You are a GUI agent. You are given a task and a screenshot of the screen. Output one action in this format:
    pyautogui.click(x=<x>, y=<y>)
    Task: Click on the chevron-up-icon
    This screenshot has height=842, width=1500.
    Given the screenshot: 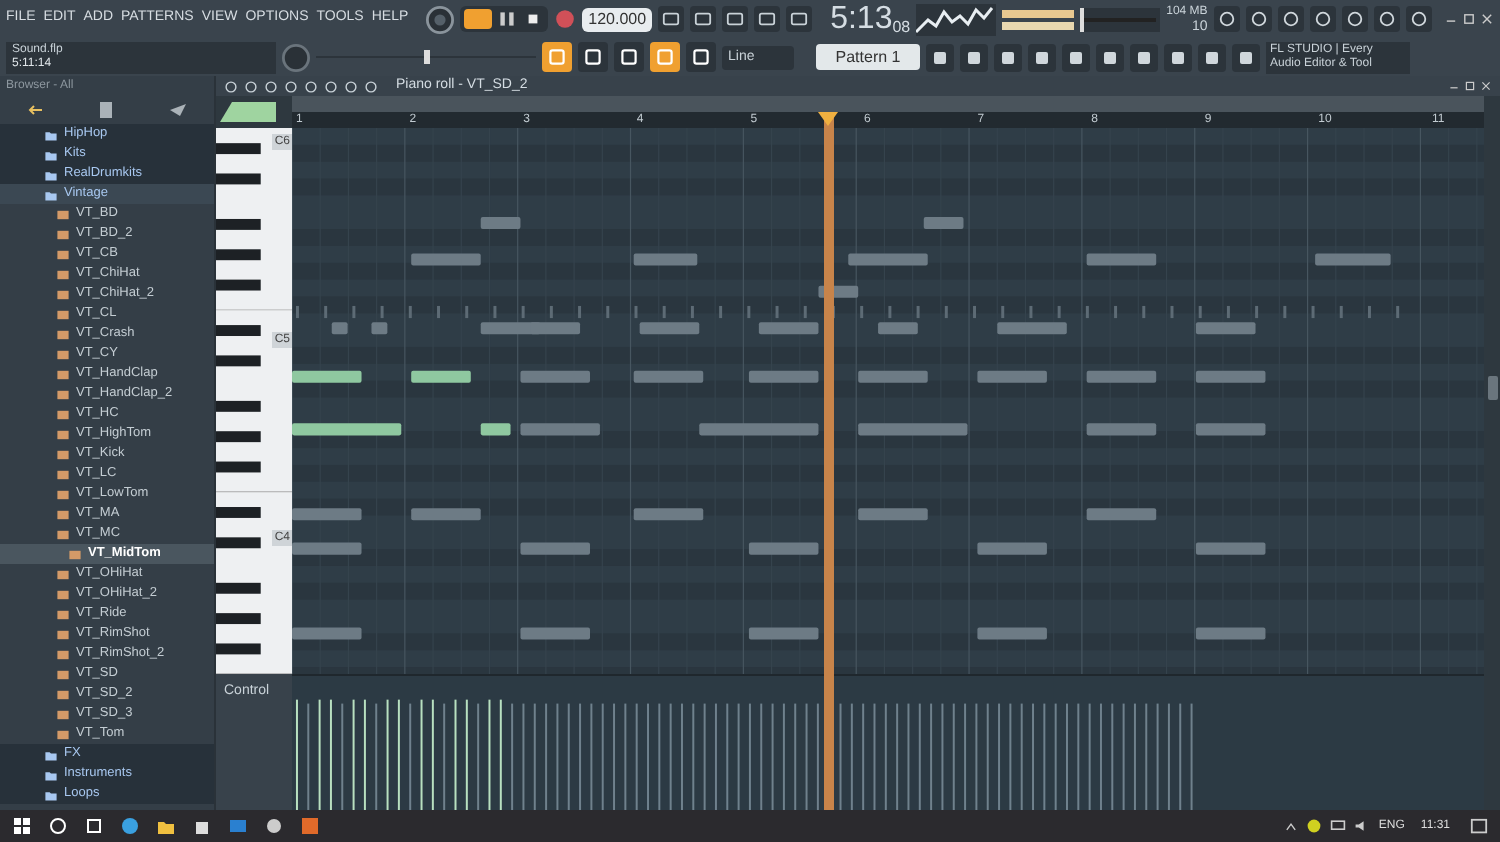 What is the action you would take?
    pyautogui.click(x=1291, y=826)
    